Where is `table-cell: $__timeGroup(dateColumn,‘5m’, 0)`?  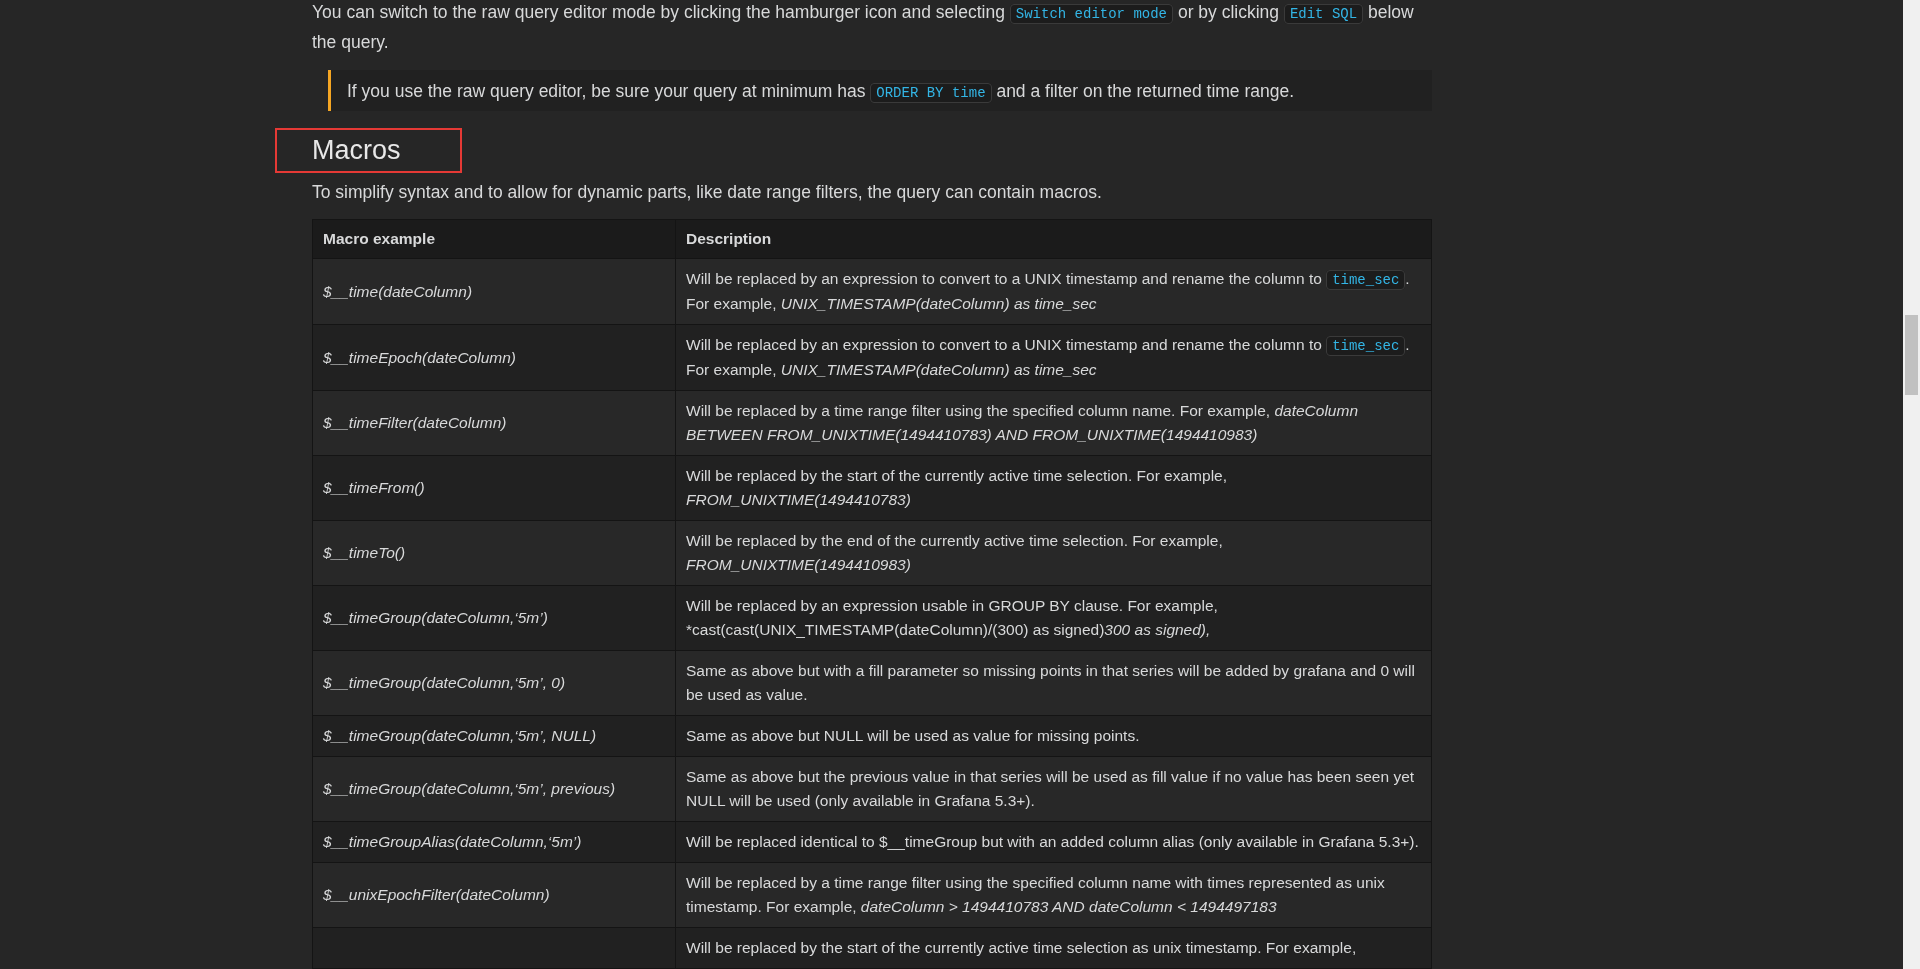
table-cell: $__timeGroup(dateColumn,‘5m’, 0) is located at coordinates (494, 683).